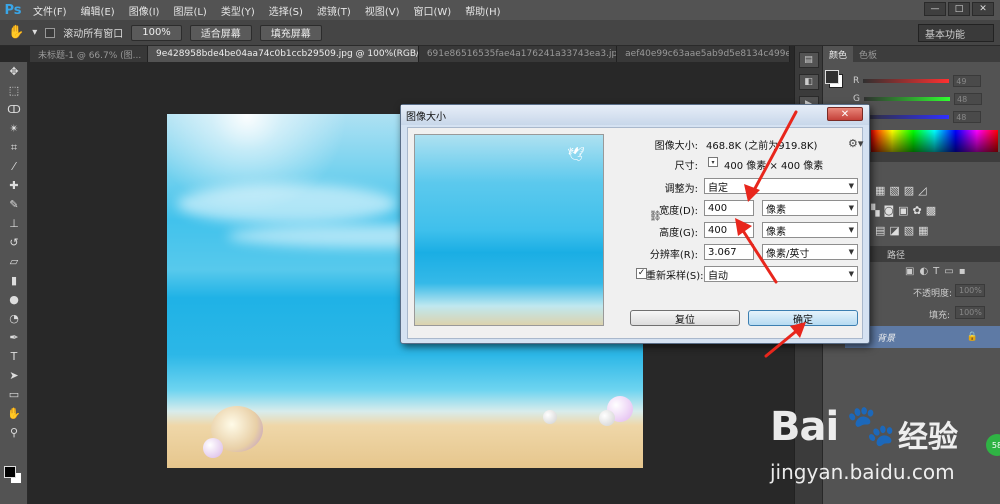 The image size is (1000, 504). I want to click on menu-type: 类型(Y), so click(238, 10).